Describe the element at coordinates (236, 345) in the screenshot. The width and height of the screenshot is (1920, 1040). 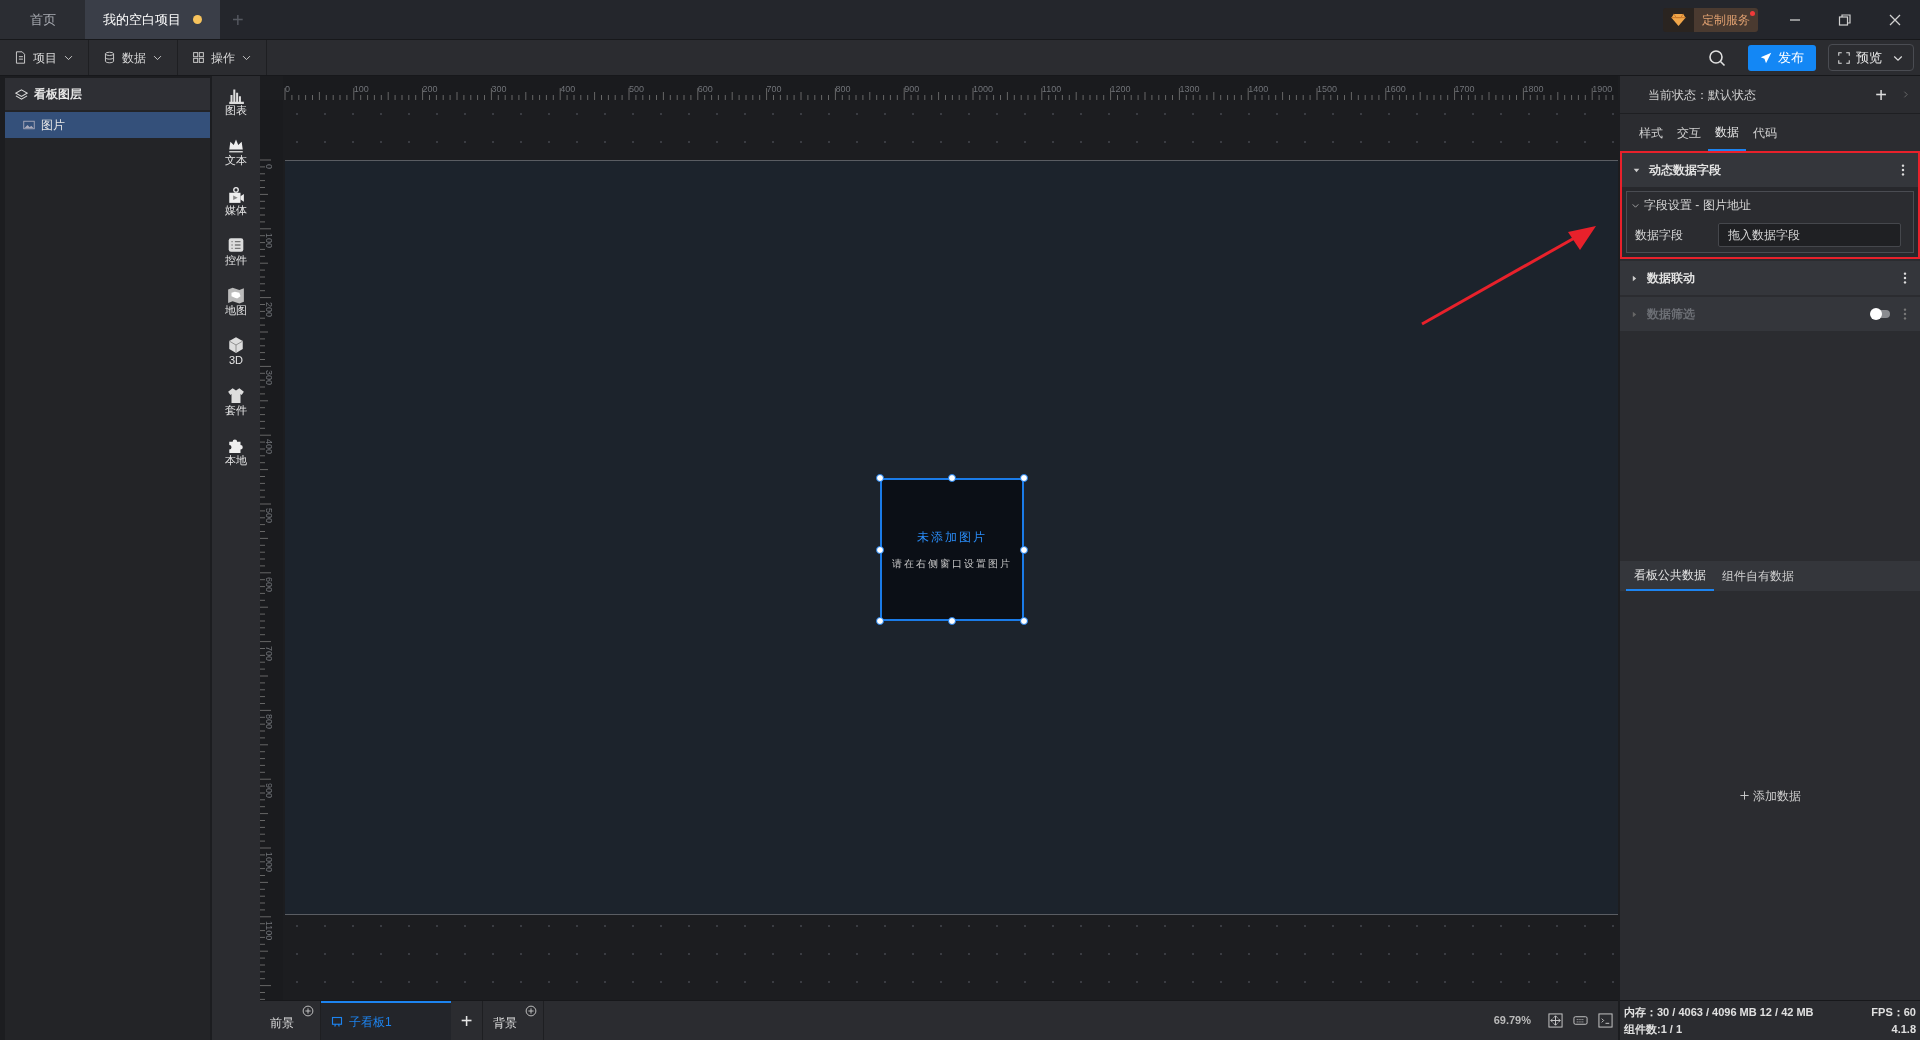
I see `cube-icon` at that location.